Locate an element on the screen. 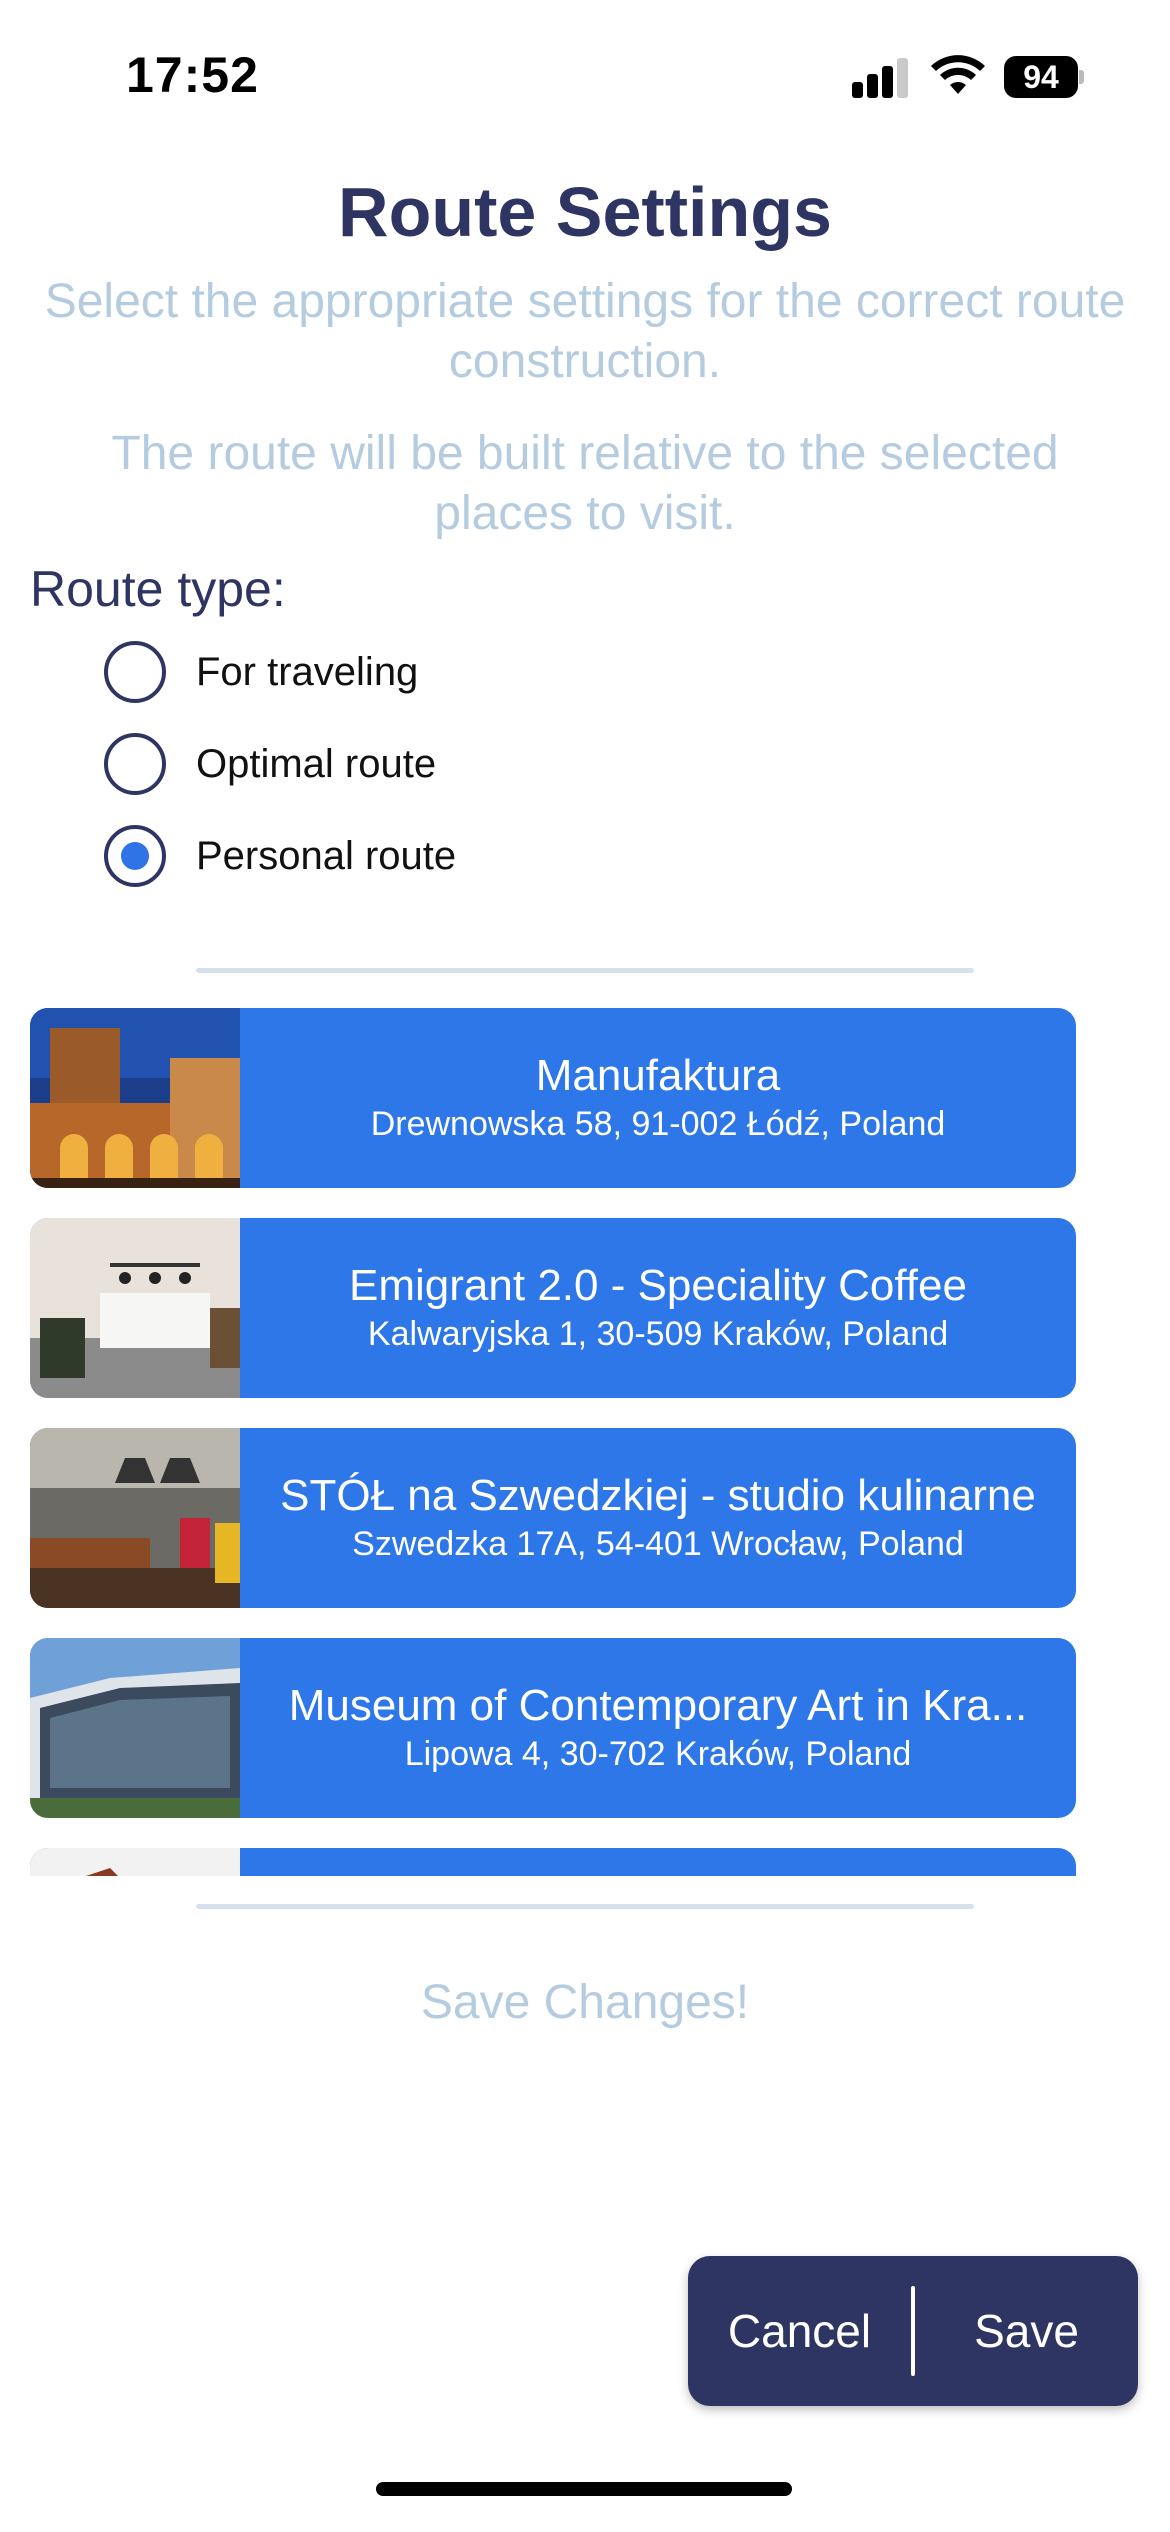 This screenshot has height=2532, width=1170. radio-option-personal-route: Personal route is located at coordinates (280, 856).